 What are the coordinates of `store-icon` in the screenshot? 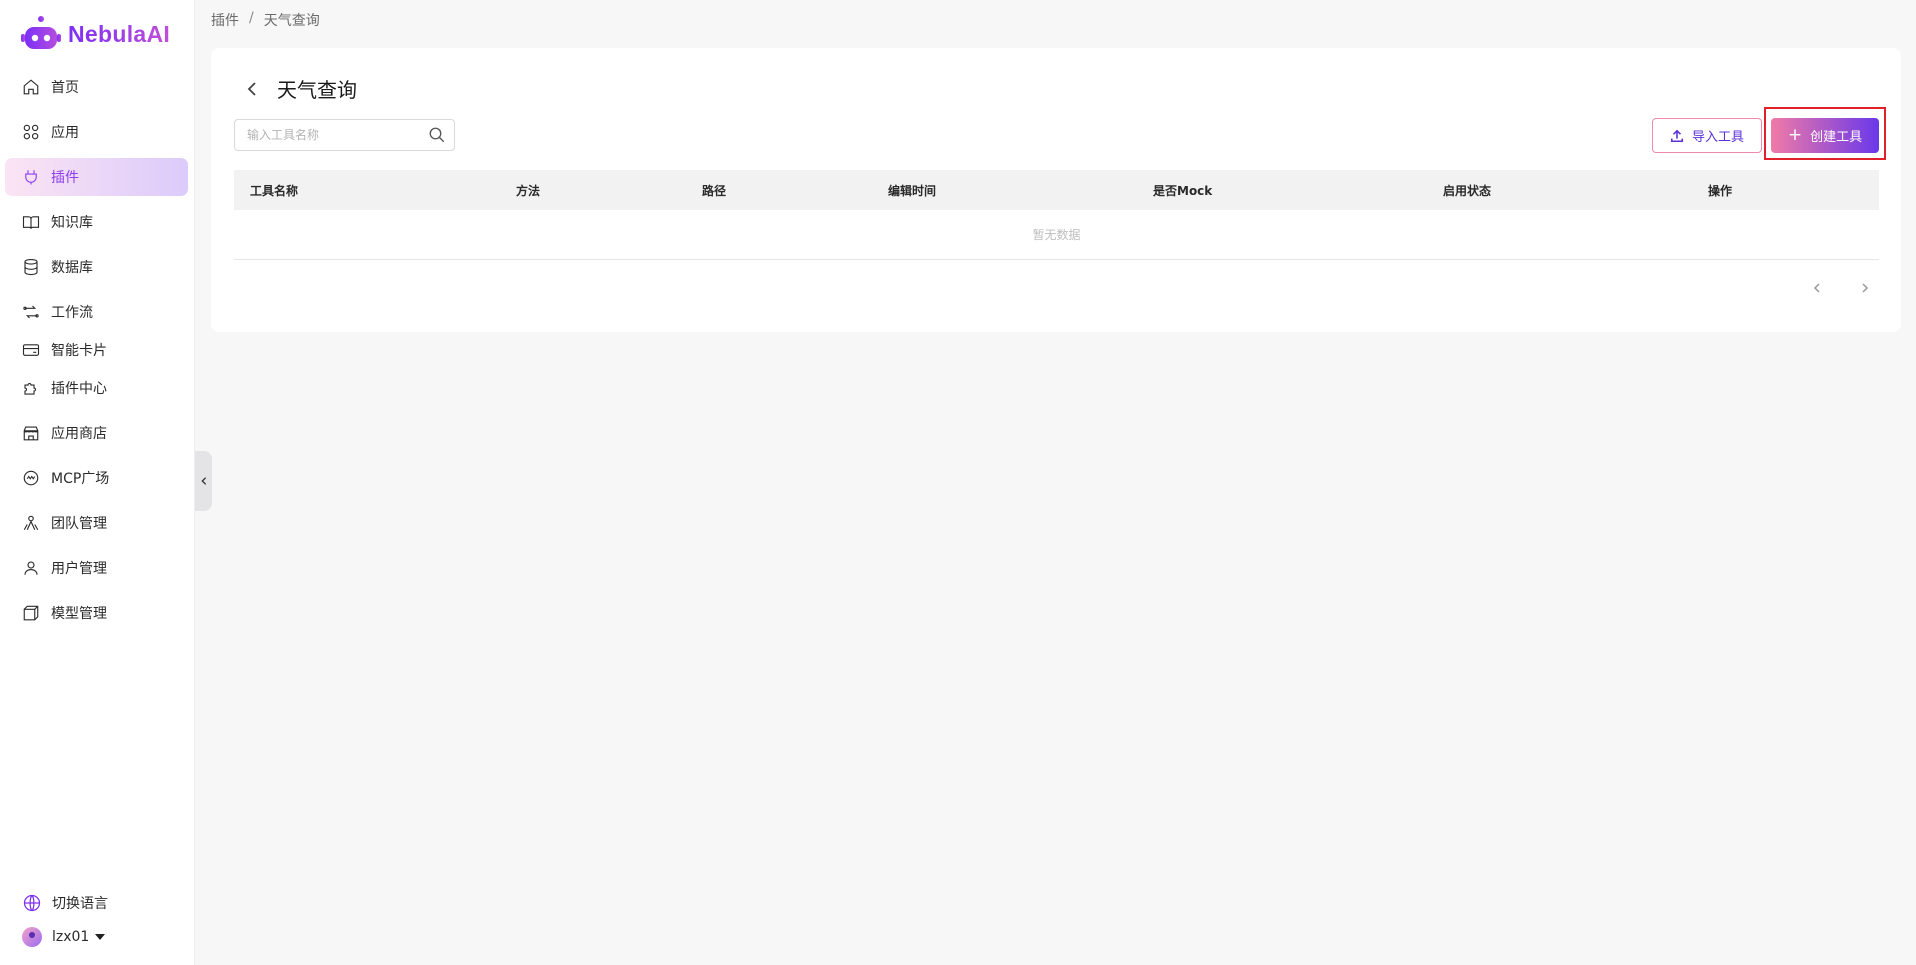 It's located at (31, 433).